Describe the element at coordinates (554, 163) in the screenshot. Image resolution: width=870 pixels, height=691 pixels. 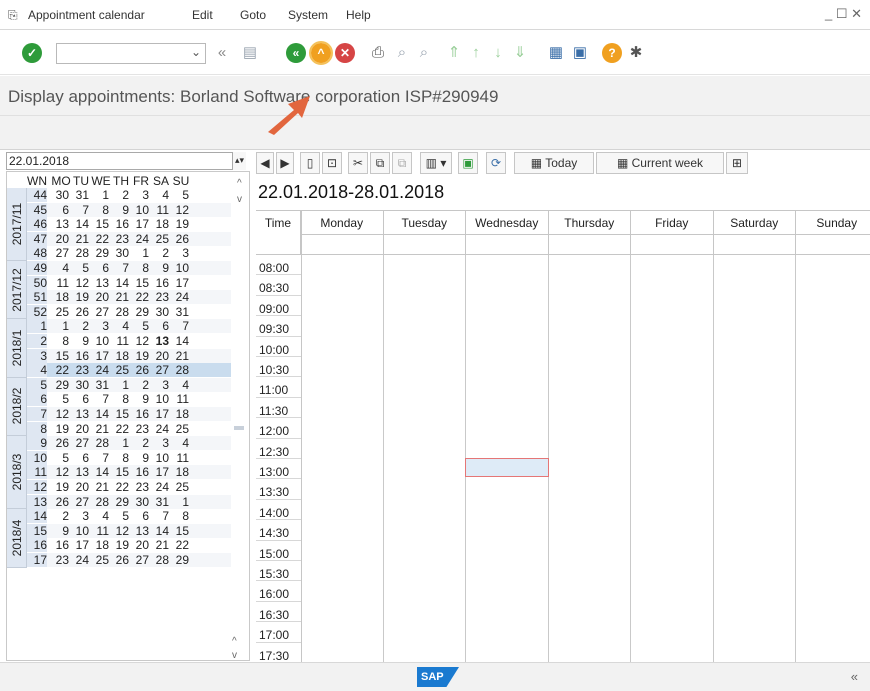
I see `today-button: ▦ Today` at that location.